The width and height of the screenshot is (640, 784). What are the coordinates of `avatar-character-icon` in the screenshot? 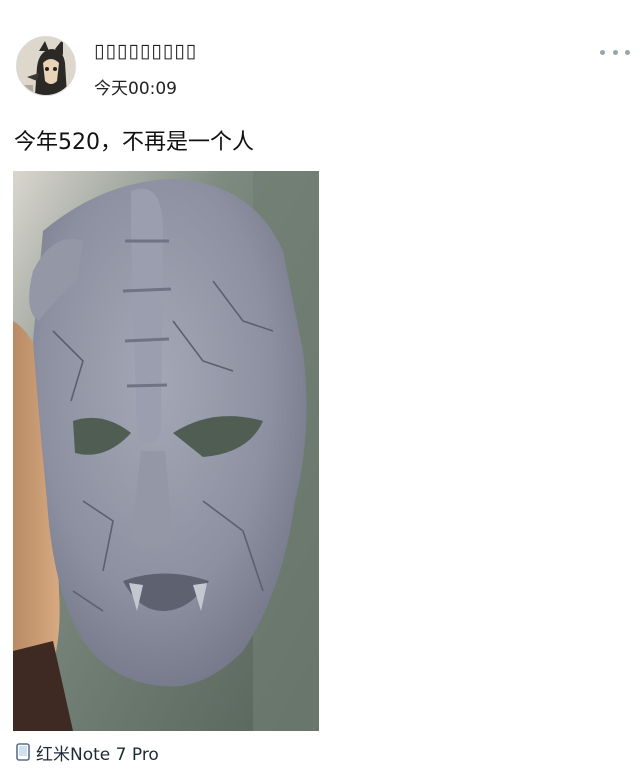 It's located at (46, 66).